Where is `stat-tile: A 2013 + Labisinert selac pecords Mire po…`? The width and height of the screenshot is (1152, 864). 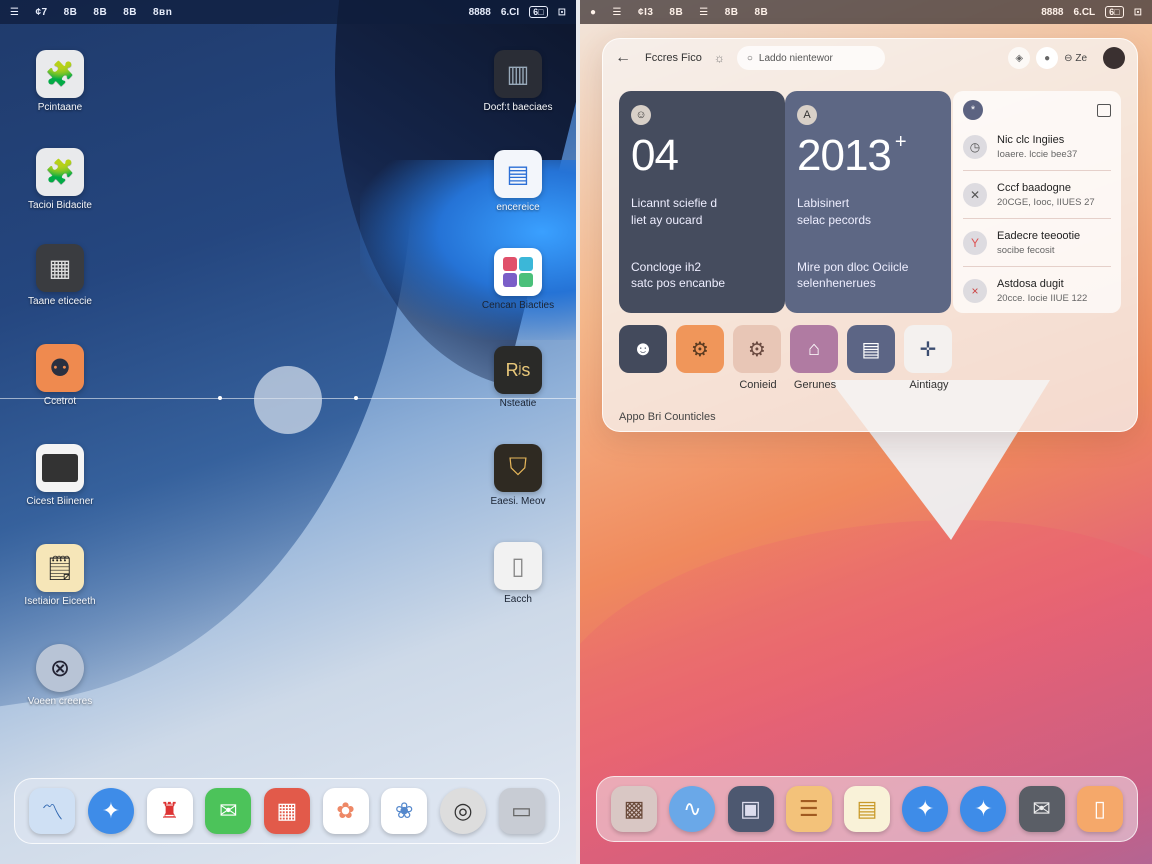
stat-tile: A 2013 + Labisinert selac pecords Mire po… is located at coordinates (868, 202).